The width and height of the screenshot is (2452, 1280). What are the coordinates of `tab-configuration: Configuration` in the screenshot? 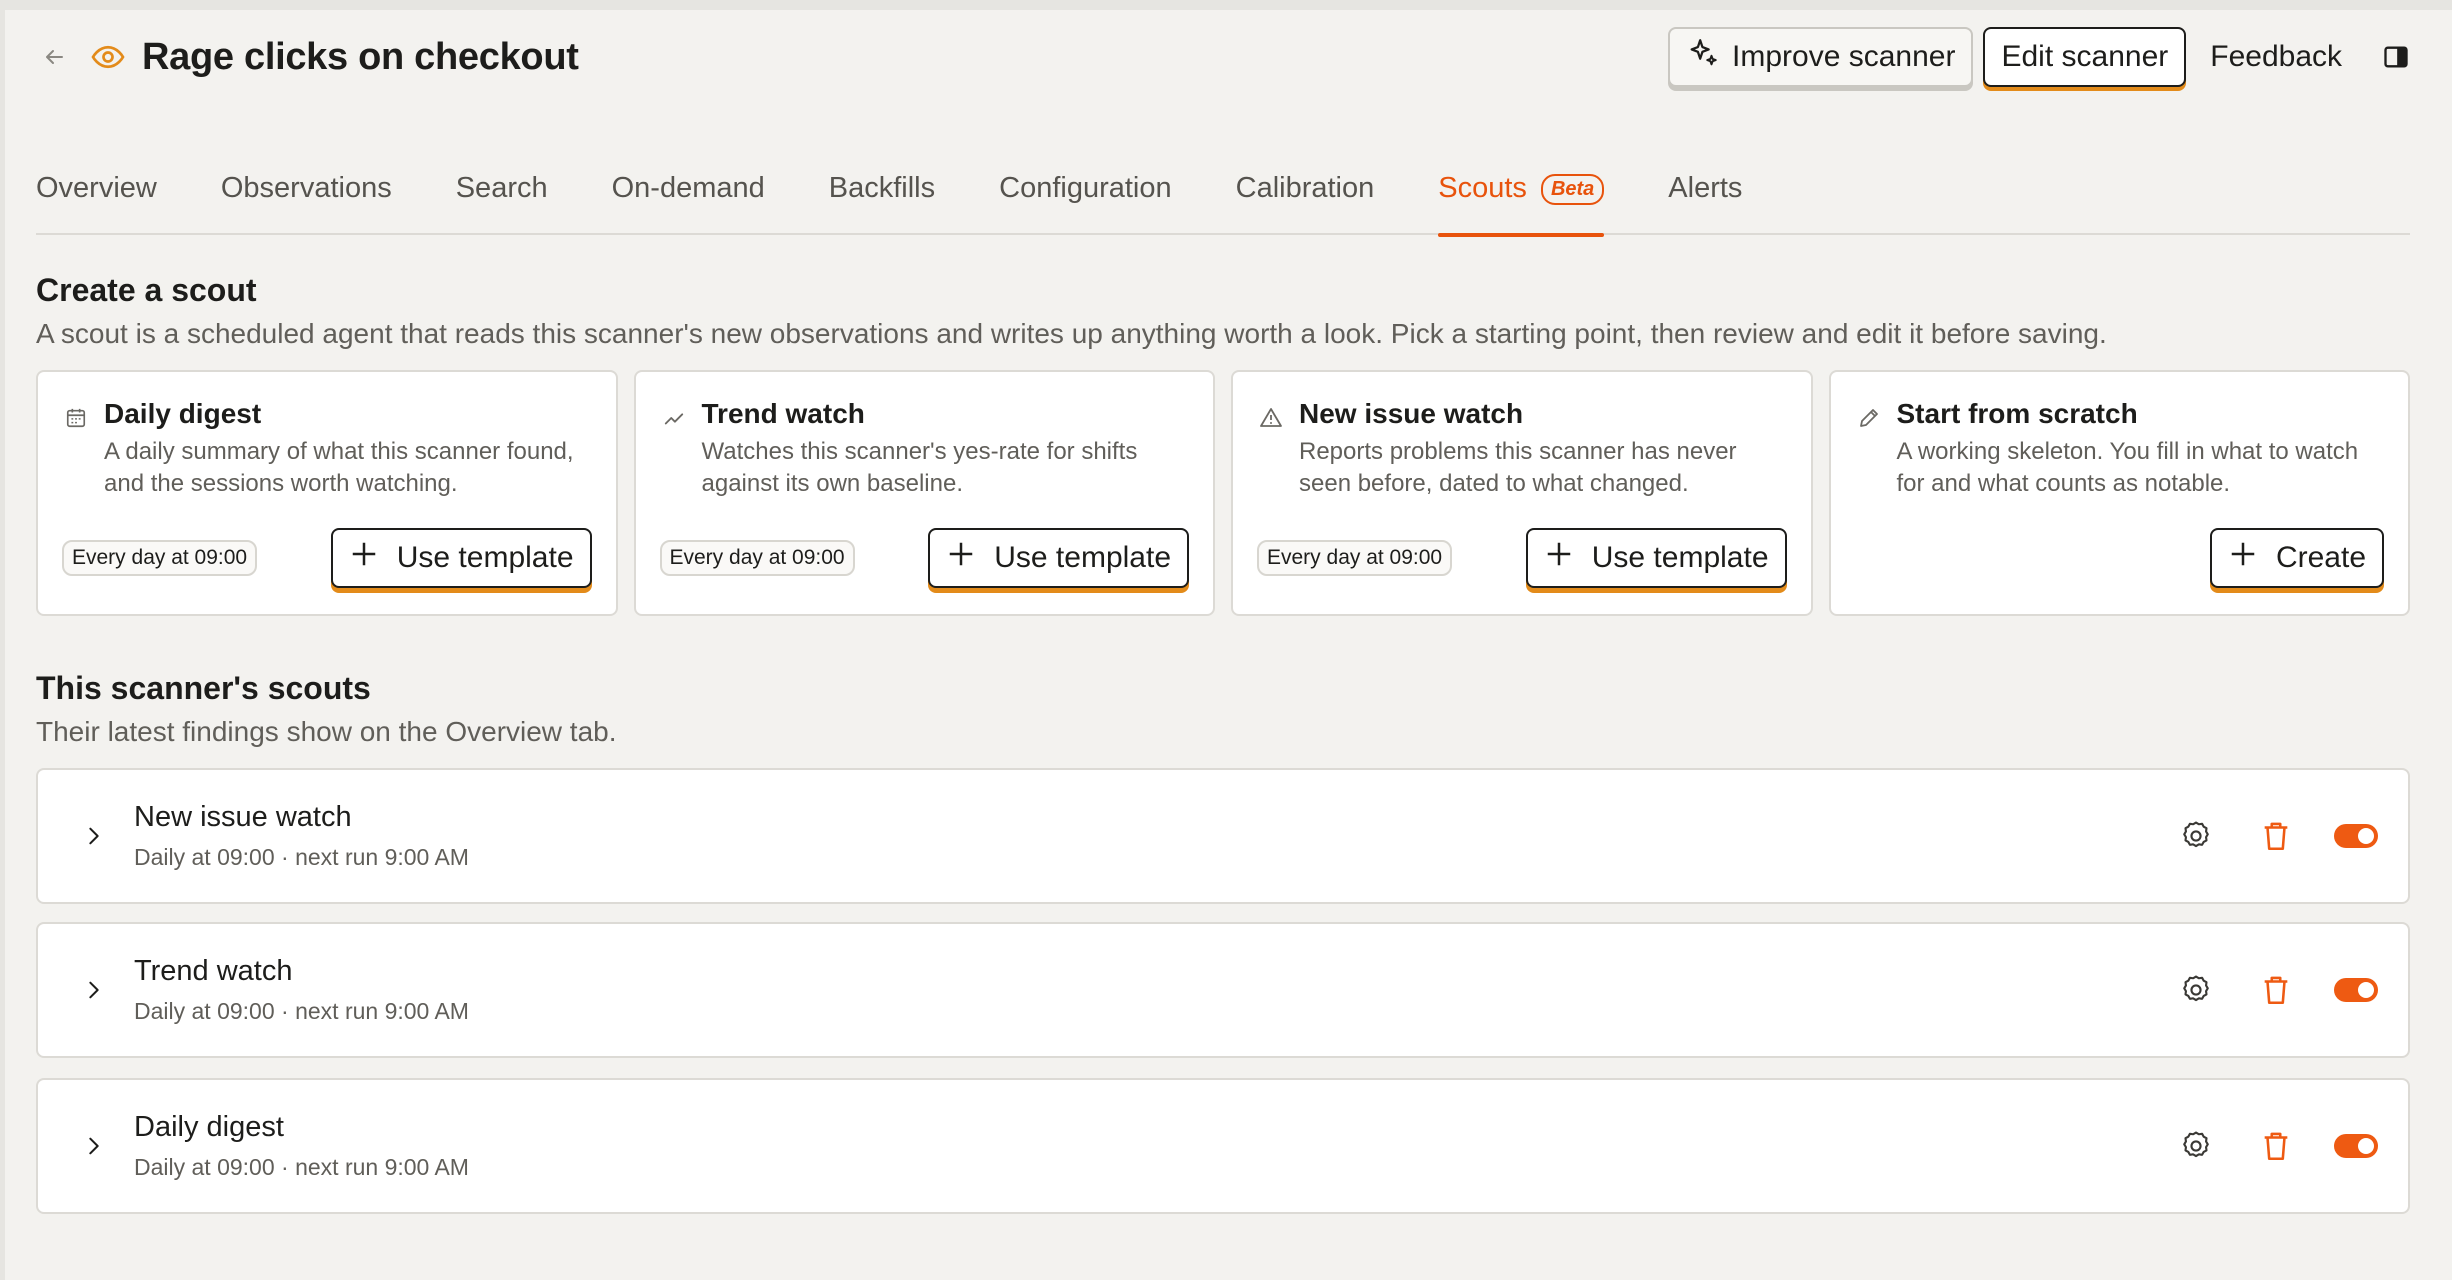 It's located at (1085, 197).